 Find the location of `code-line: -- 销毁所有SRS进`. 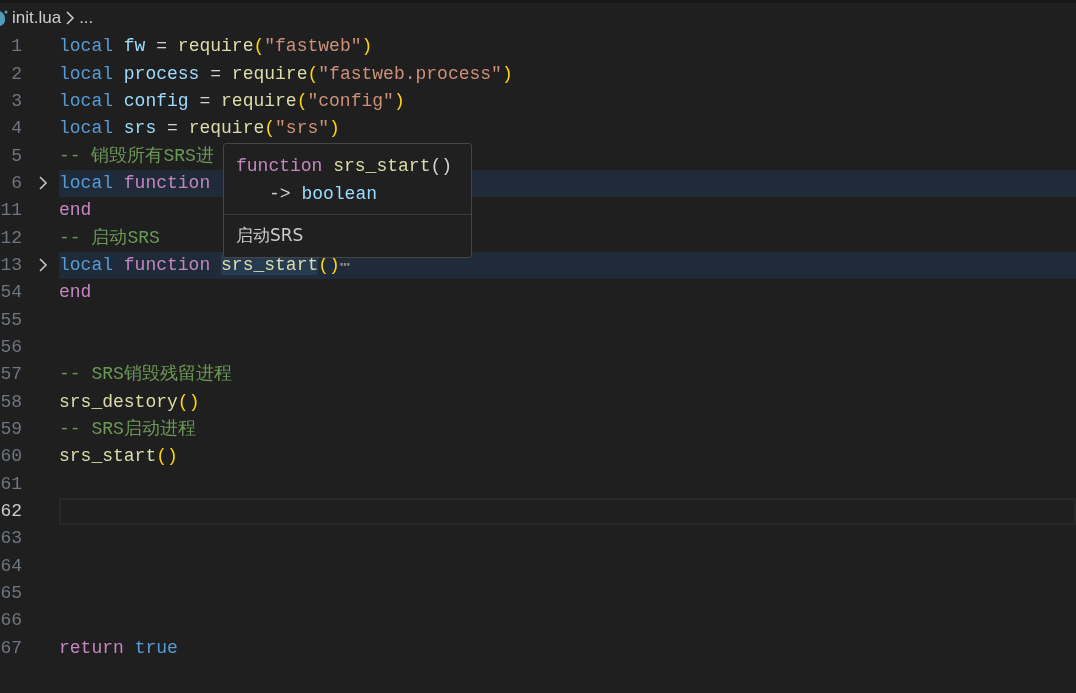

code-line: -- 销毁所有SRS进 is located at coordinates (136, 156).